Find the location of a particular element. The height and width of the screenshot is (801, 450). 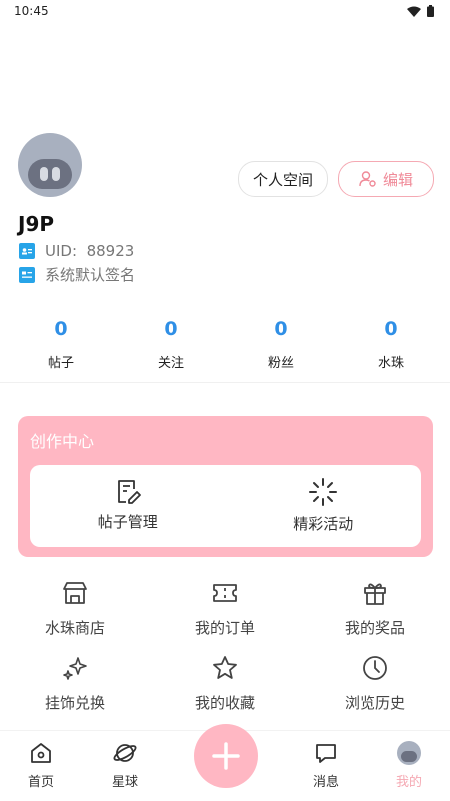

menu-item-prizes-label: 我的奖品 is located at coordinates (374, 628).